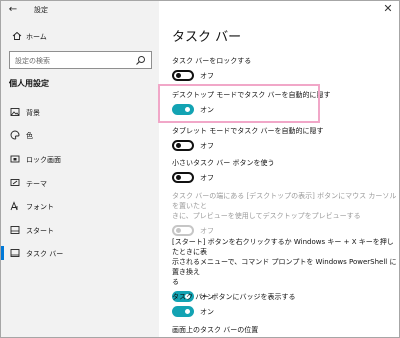 This screenshot has height=338, width=400. I want to click on setting-autohide-tablet: タブレット モードでタスク バーを自動的に隠す オフ, so click(284, 139).